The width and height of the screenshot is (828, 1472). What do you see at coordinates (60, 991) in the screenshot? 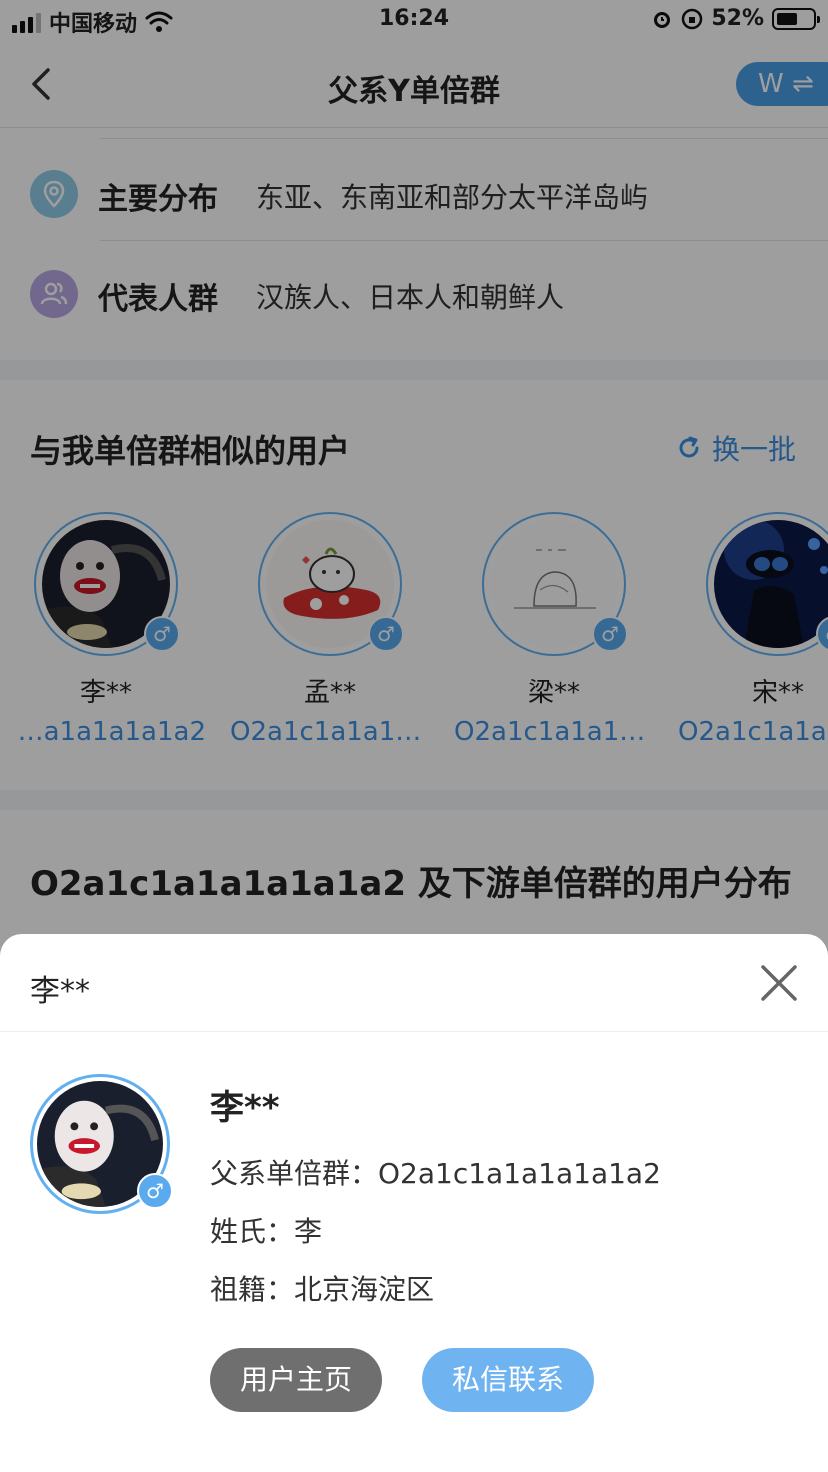
I see `sheet-title: 李**` at bounding box center [60, 991].